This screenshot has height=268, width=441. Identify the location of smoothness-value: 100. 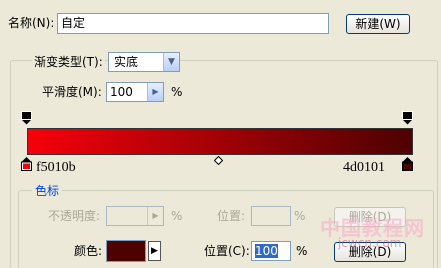
(121, 92).